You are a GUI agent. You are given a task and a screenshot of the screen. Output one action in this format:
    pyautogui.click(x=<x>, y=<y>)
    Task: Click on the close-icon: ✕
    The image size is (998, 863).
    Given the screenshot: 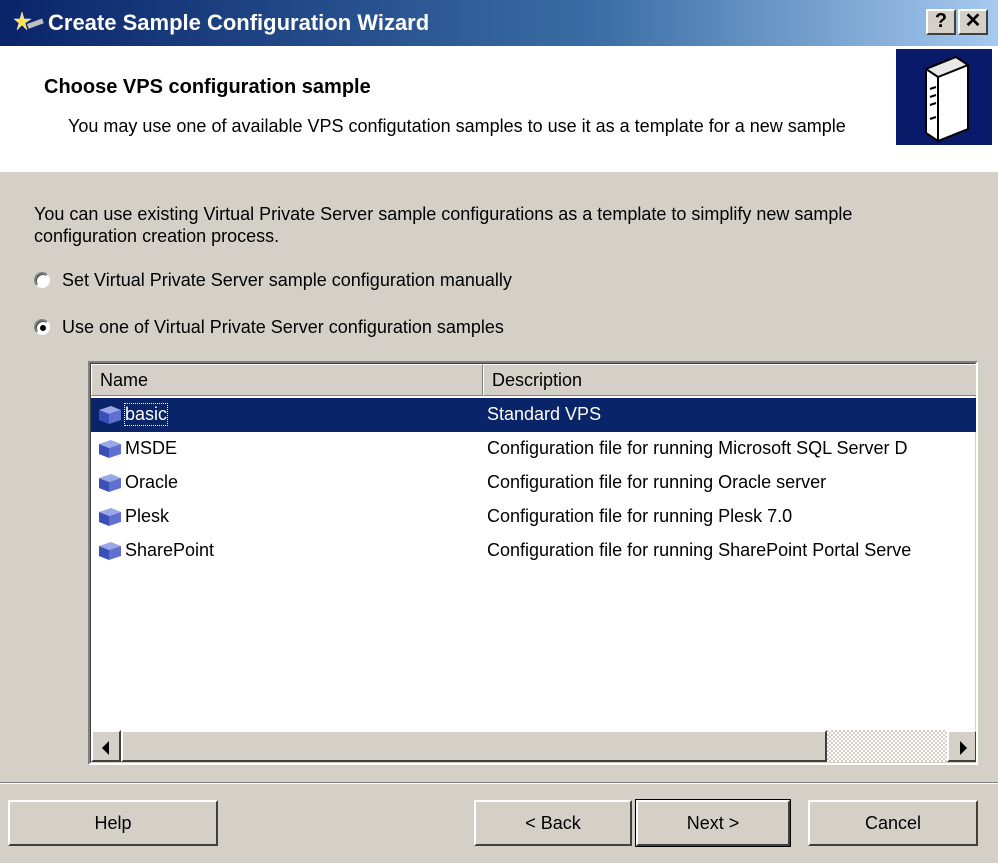 What is the action you would take?
    pyautogui.click(x=973, y=21)
    